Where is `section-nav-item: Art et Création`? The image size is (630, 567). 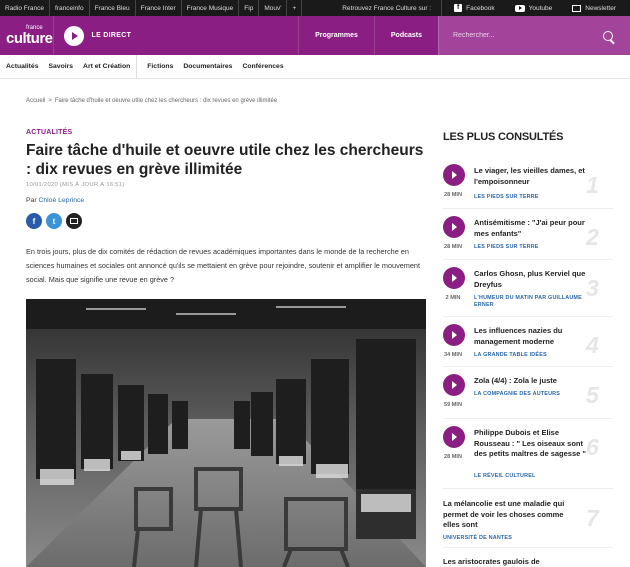 section-nav-item: Art et Création is located at coordinates (106, 66).